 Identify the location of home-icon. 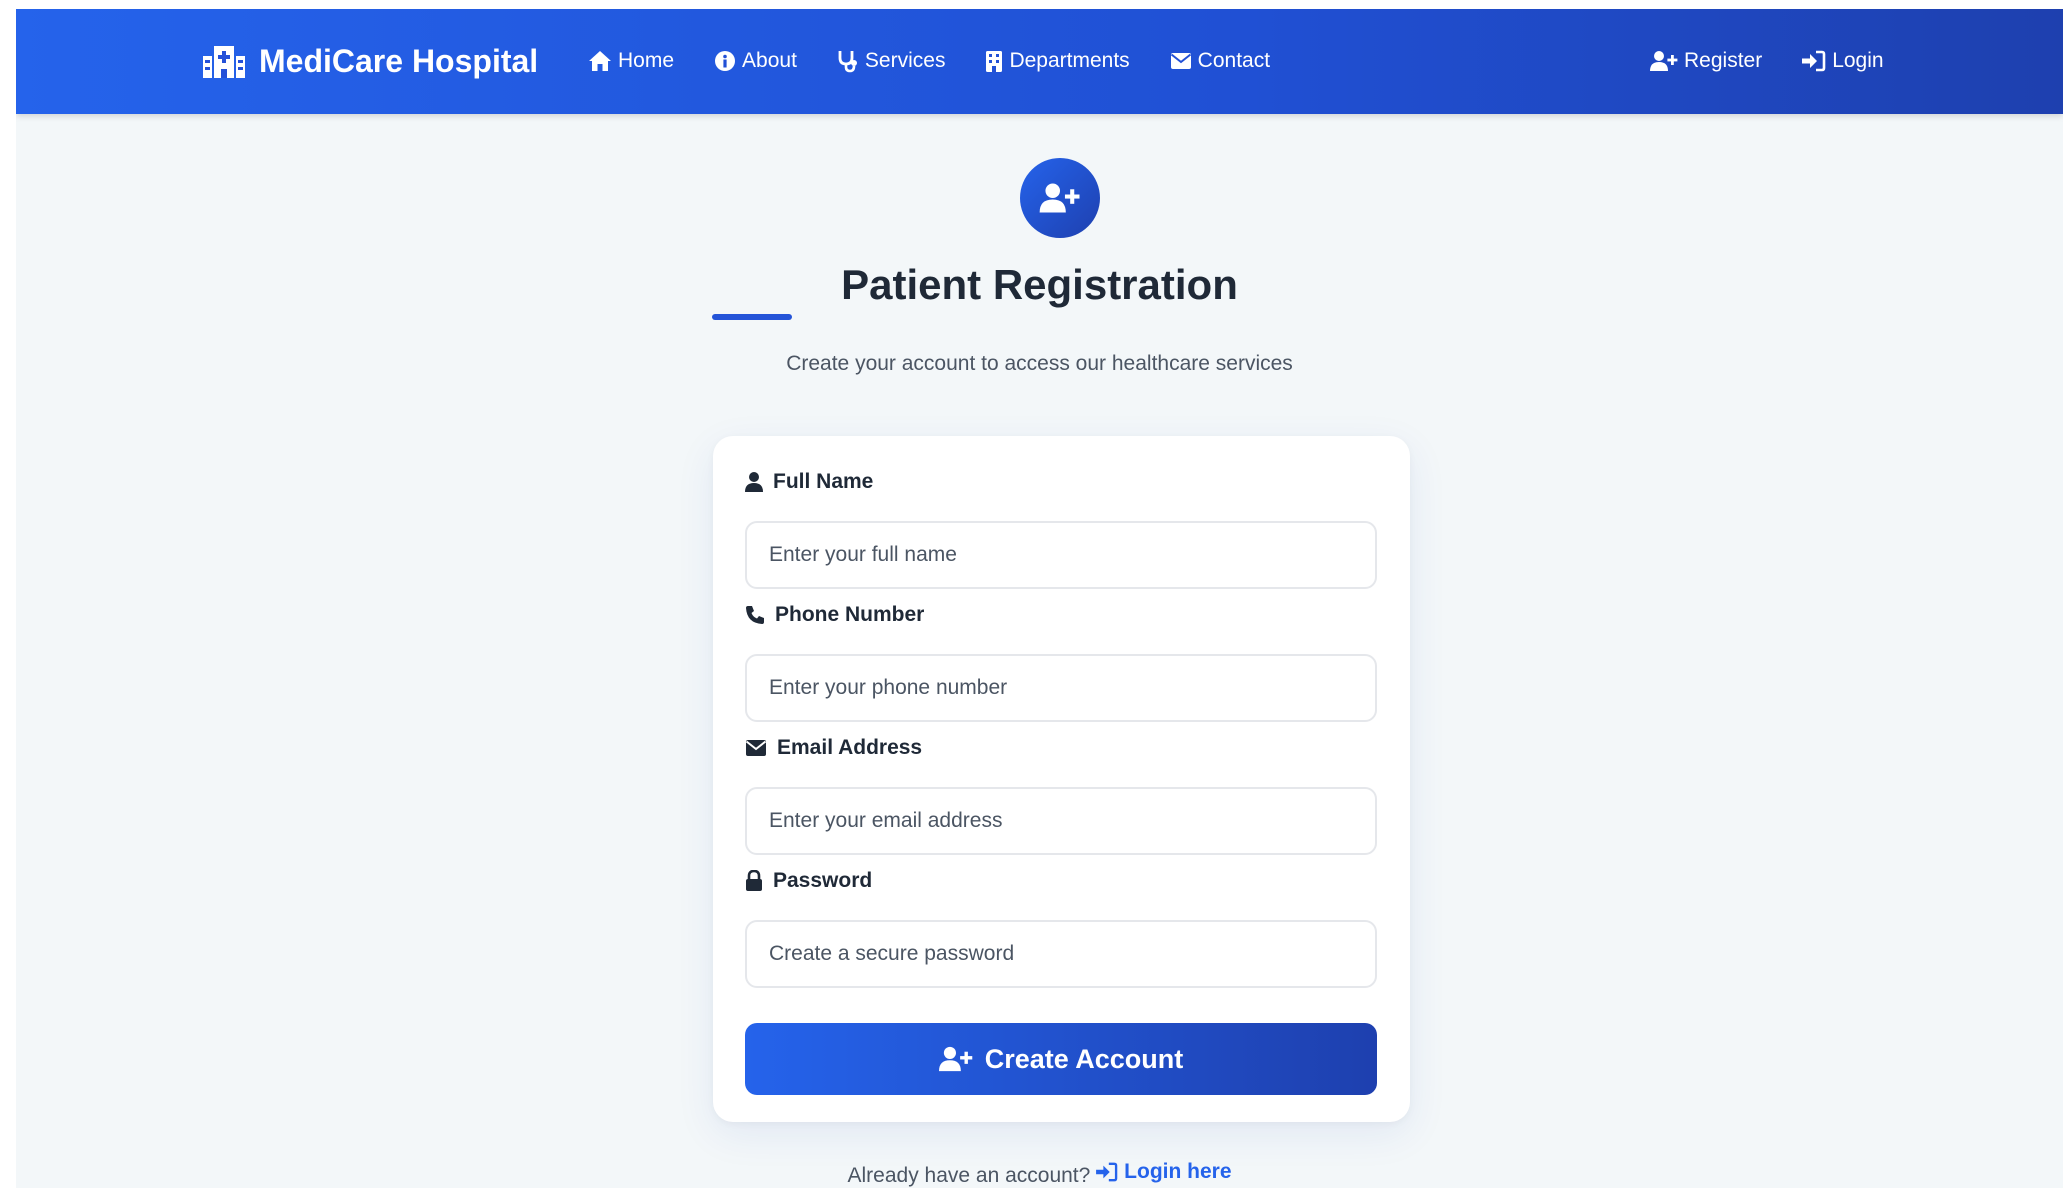
(600, 61).